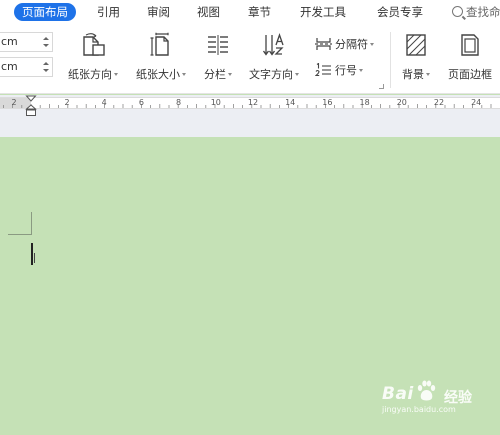 This screenshot has width=500, height=435. What do you see at coordinates (470, 45) in the screenshot?
I see `page-border-icon` at bounding box center [470, 45].